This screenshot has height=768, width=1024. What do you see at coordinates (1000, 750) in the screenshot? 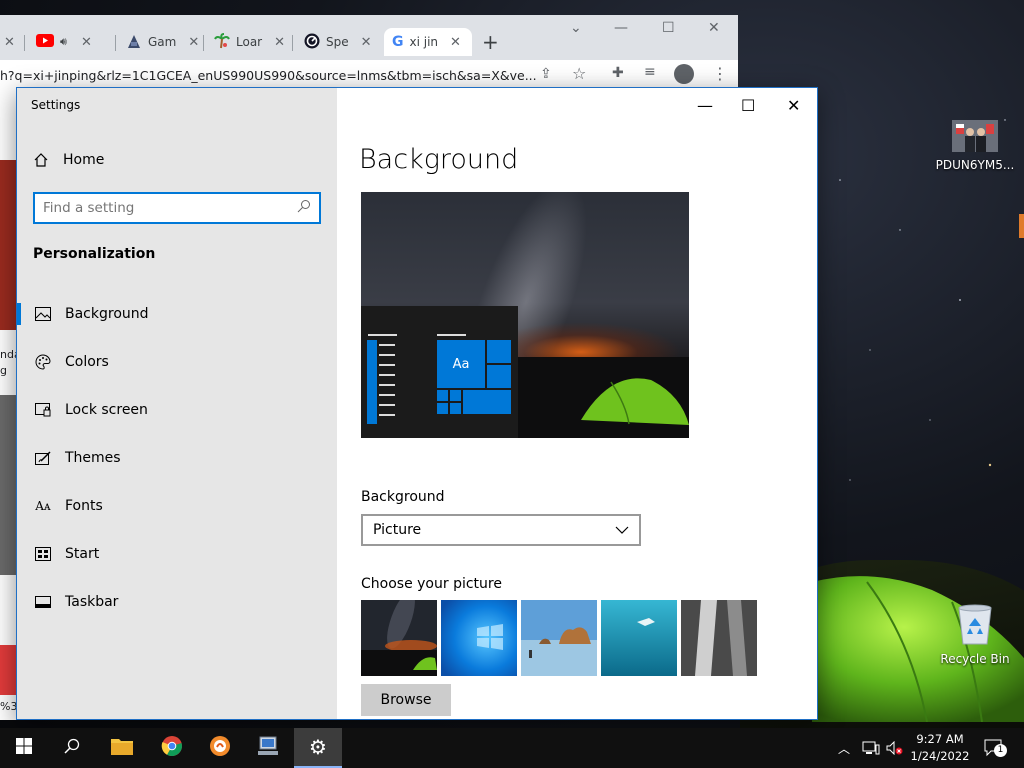
I see `notification-count: 1` at bounding box center [1000, 750].